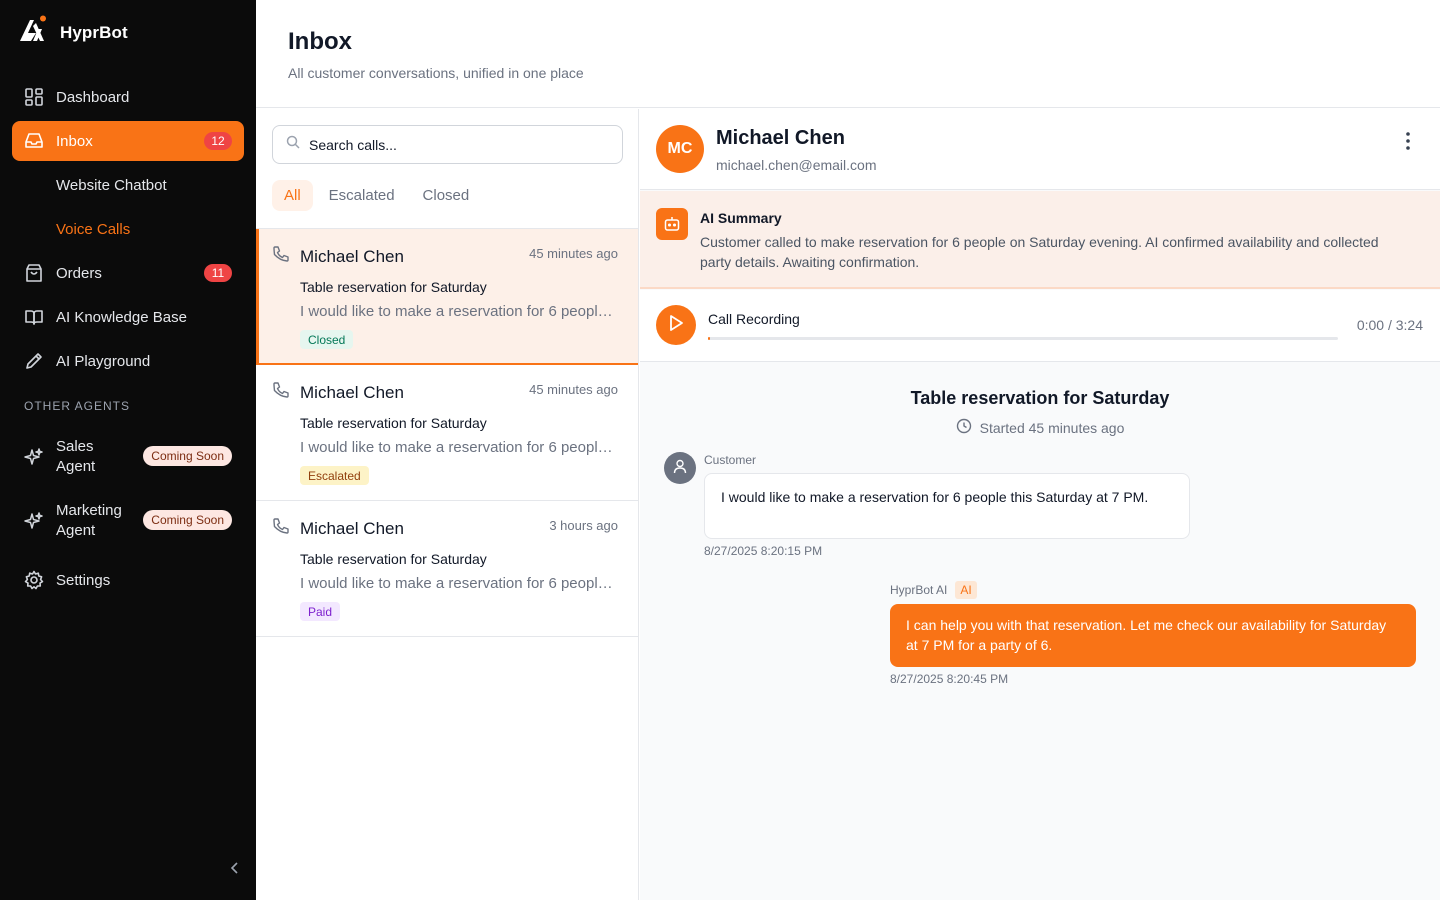 The height and width of the screenshot is (900, 1440). What do you see at coordinates (796, 165) in the screenshot?
I see `contact-email: michael.chen@email.com` at bounding box center [796, 165].